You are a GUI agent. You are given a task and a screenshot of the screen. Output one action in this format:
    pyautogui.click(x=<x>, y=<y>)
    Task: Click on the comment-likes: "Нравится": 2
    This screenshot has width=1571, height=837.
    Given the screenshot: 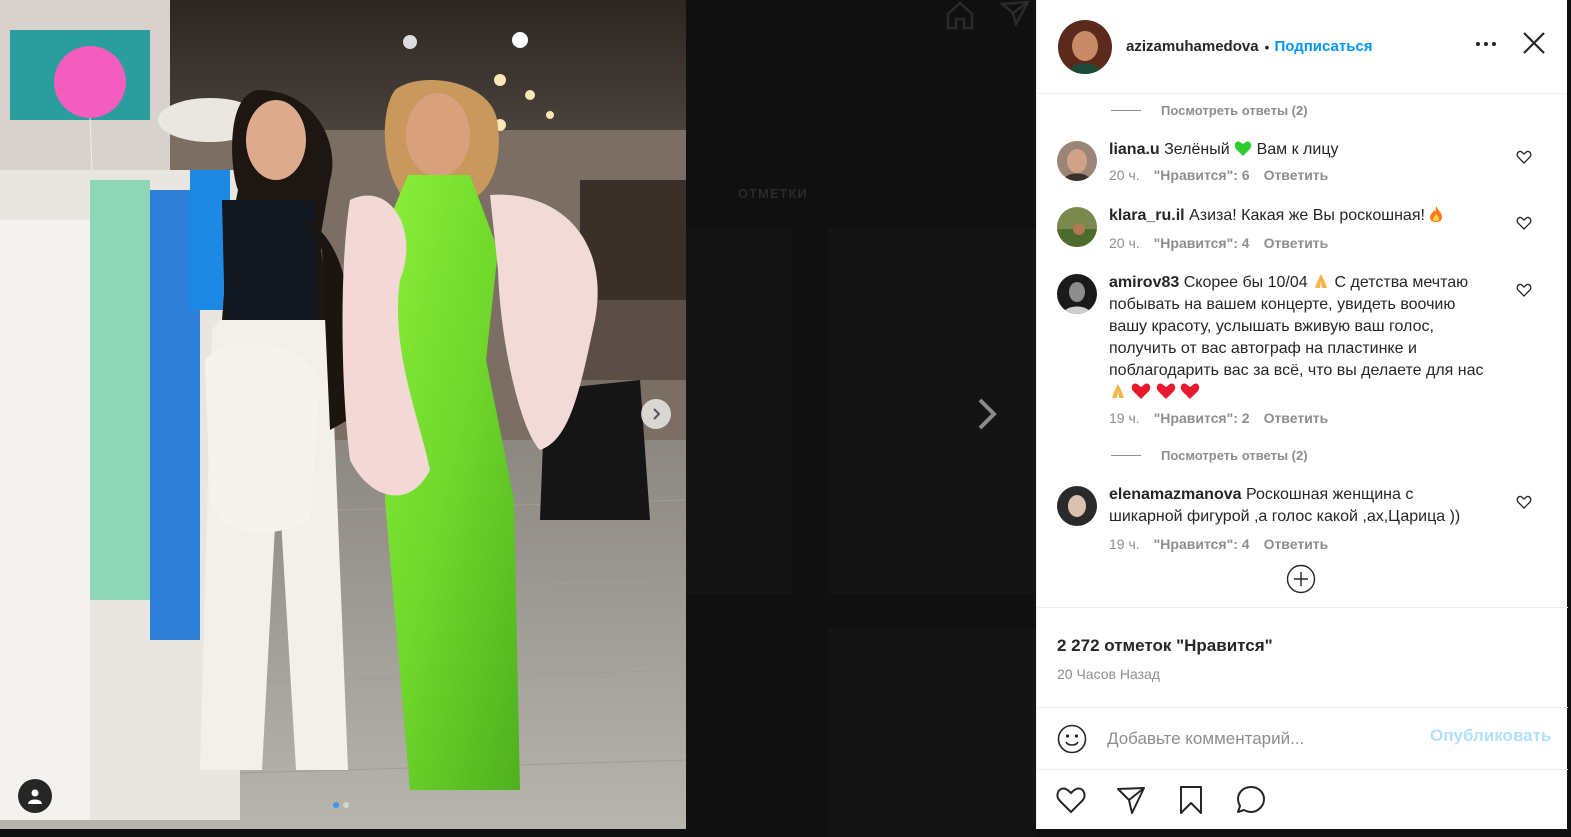 What is the action you would take?
    pyautogui.click(x=1202, y=418)
    